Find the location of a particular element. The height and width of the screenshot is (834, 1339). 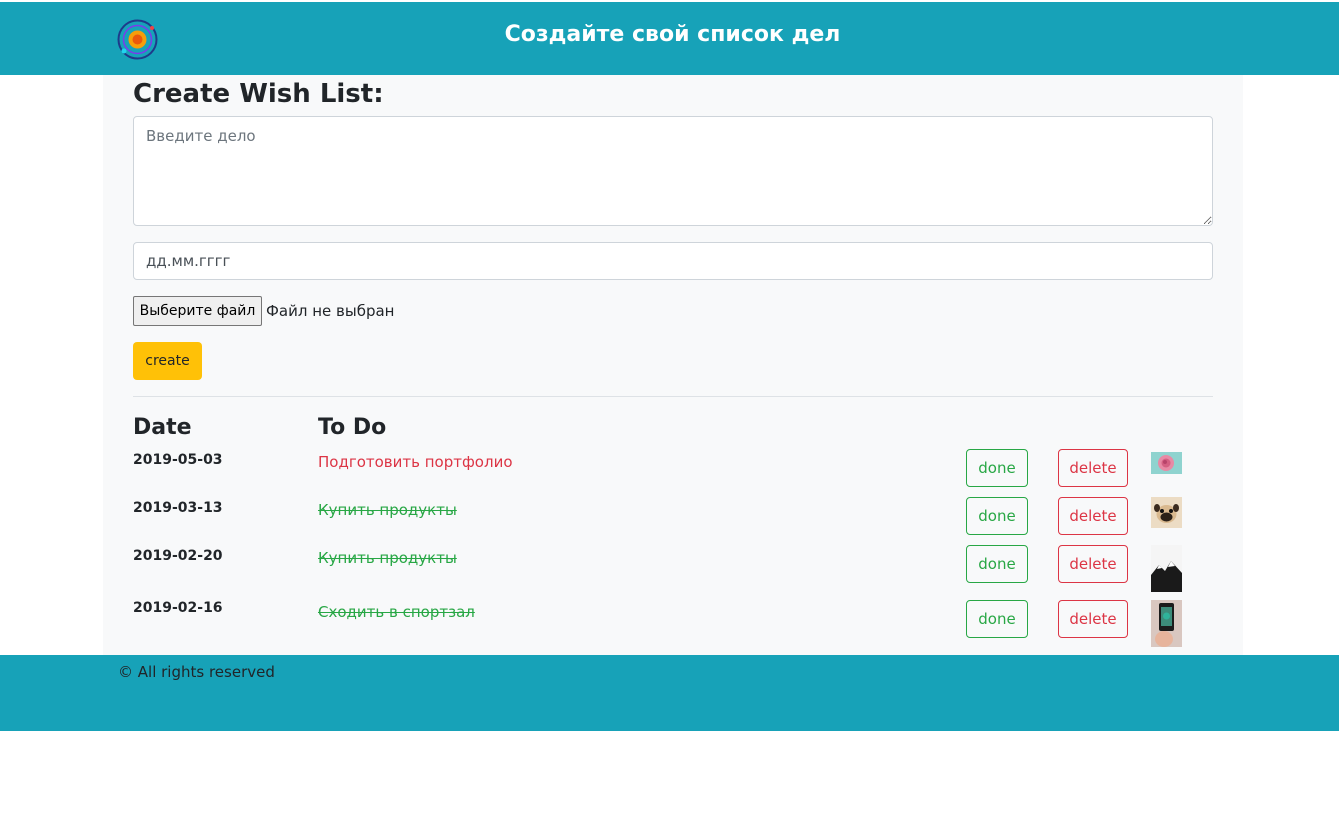

item-date: 2019-02-20 is located at coordinates (178, 556).